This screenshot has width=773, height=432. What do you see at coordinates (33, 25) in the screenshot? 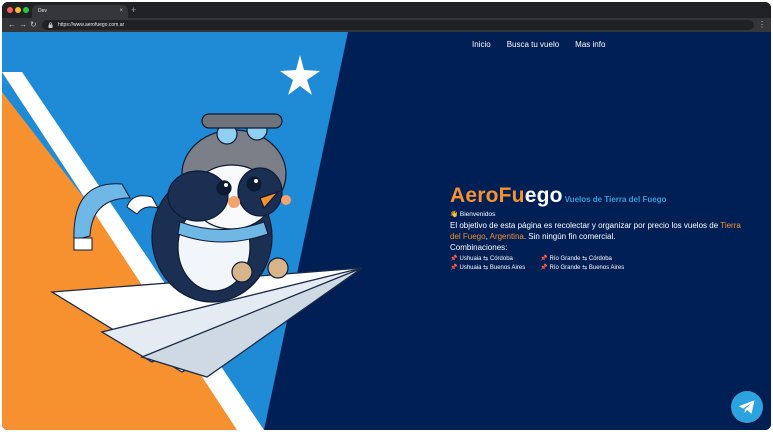
I see `reload-icon: ↻` at bounding box center [33, 25].